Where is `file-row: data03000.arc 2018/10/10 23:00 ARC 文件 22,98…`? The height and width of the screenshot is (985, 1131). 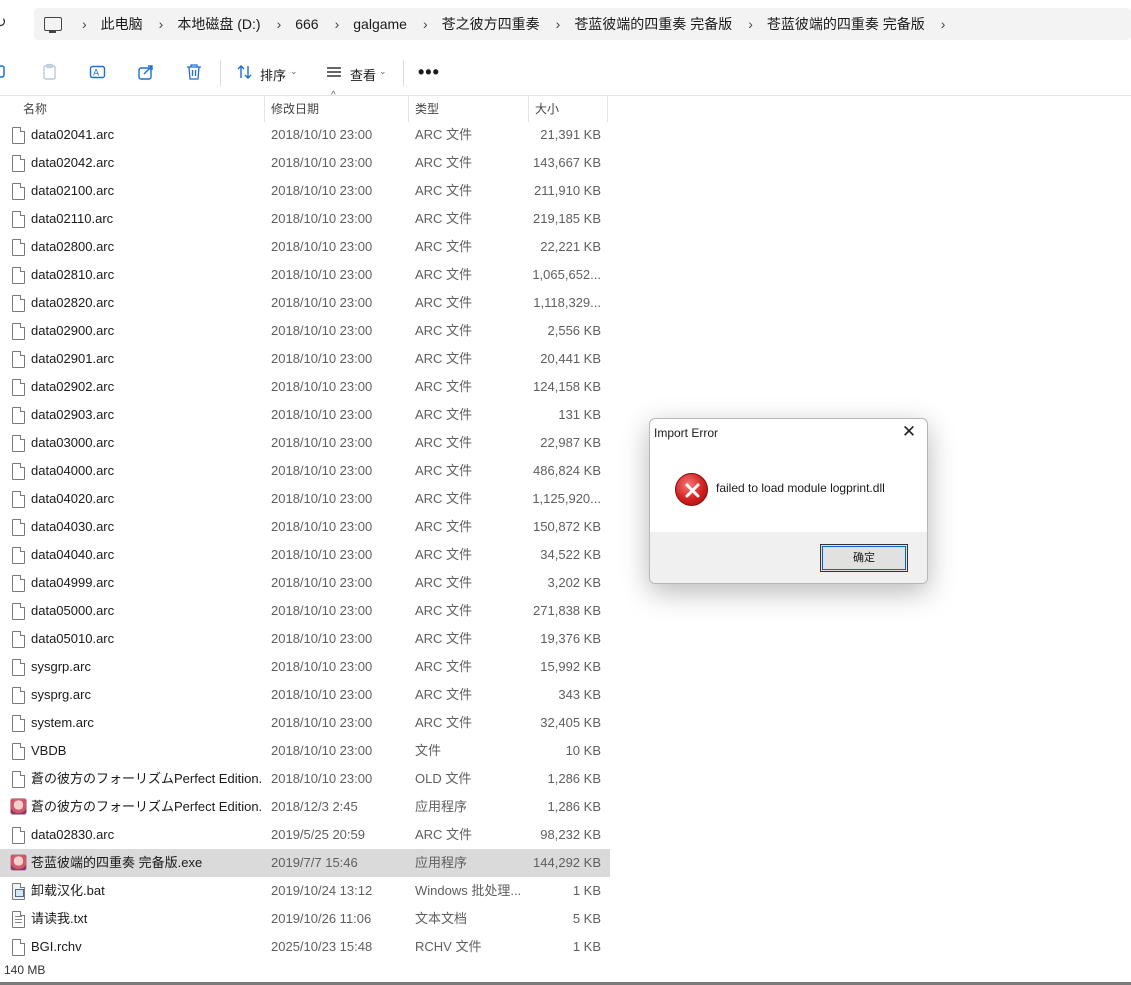
file-row: data03000.arc 2018/10/10 23:00 ARC 文件 22,98… is located at coordinates (305, 443).